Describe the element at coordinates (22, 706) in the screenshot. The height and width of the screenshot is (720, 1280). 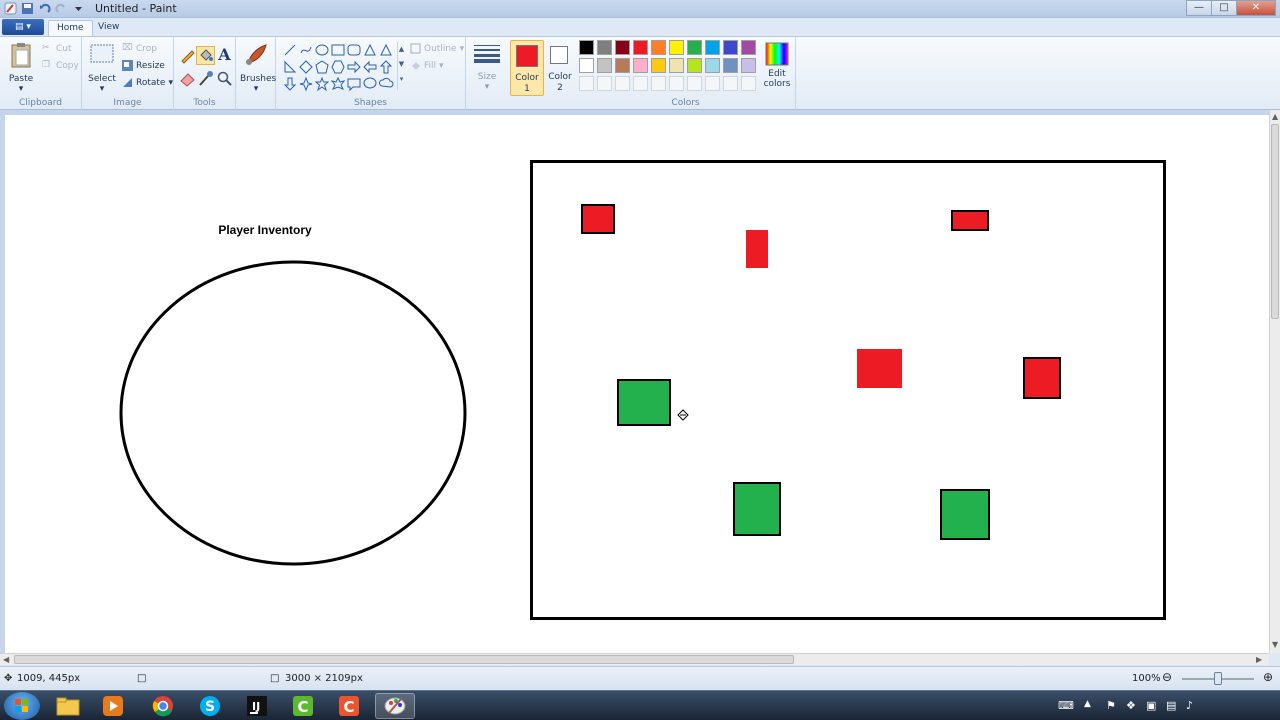
I see `start-button` at that location.